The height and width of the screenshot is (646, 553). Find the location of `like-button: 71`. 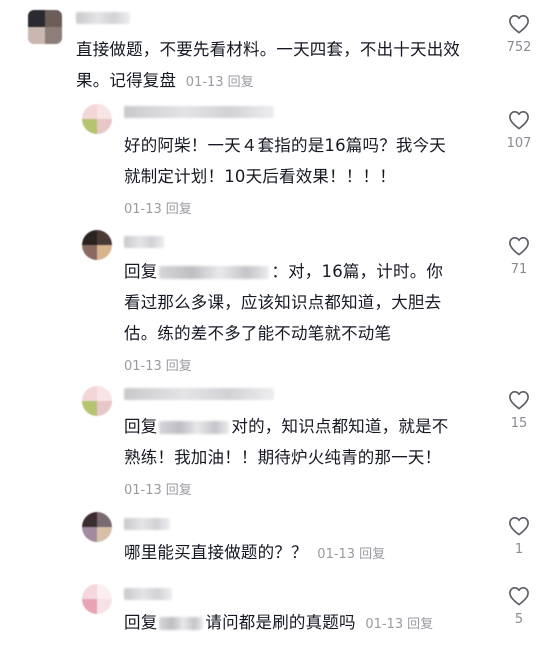

like-button: 71 is located at coordinates (519, 256).